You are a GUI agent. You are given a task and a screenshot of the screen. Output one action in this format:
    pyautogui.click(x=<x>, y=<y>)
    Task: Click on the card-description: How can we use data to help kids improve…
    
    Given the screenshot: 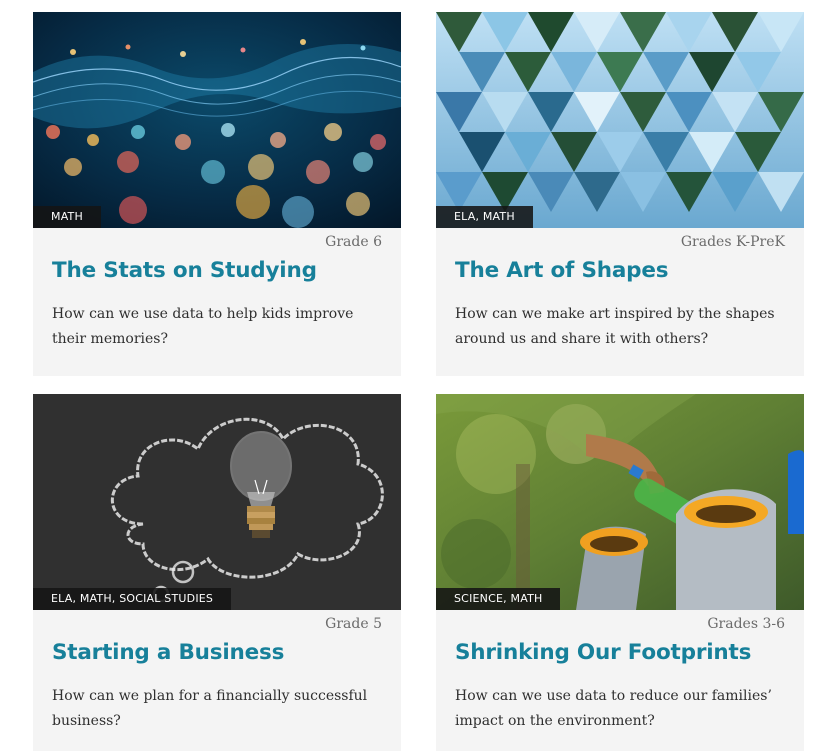 What is the action you would take?
    pyautogui.click(x=203, y=326)
    